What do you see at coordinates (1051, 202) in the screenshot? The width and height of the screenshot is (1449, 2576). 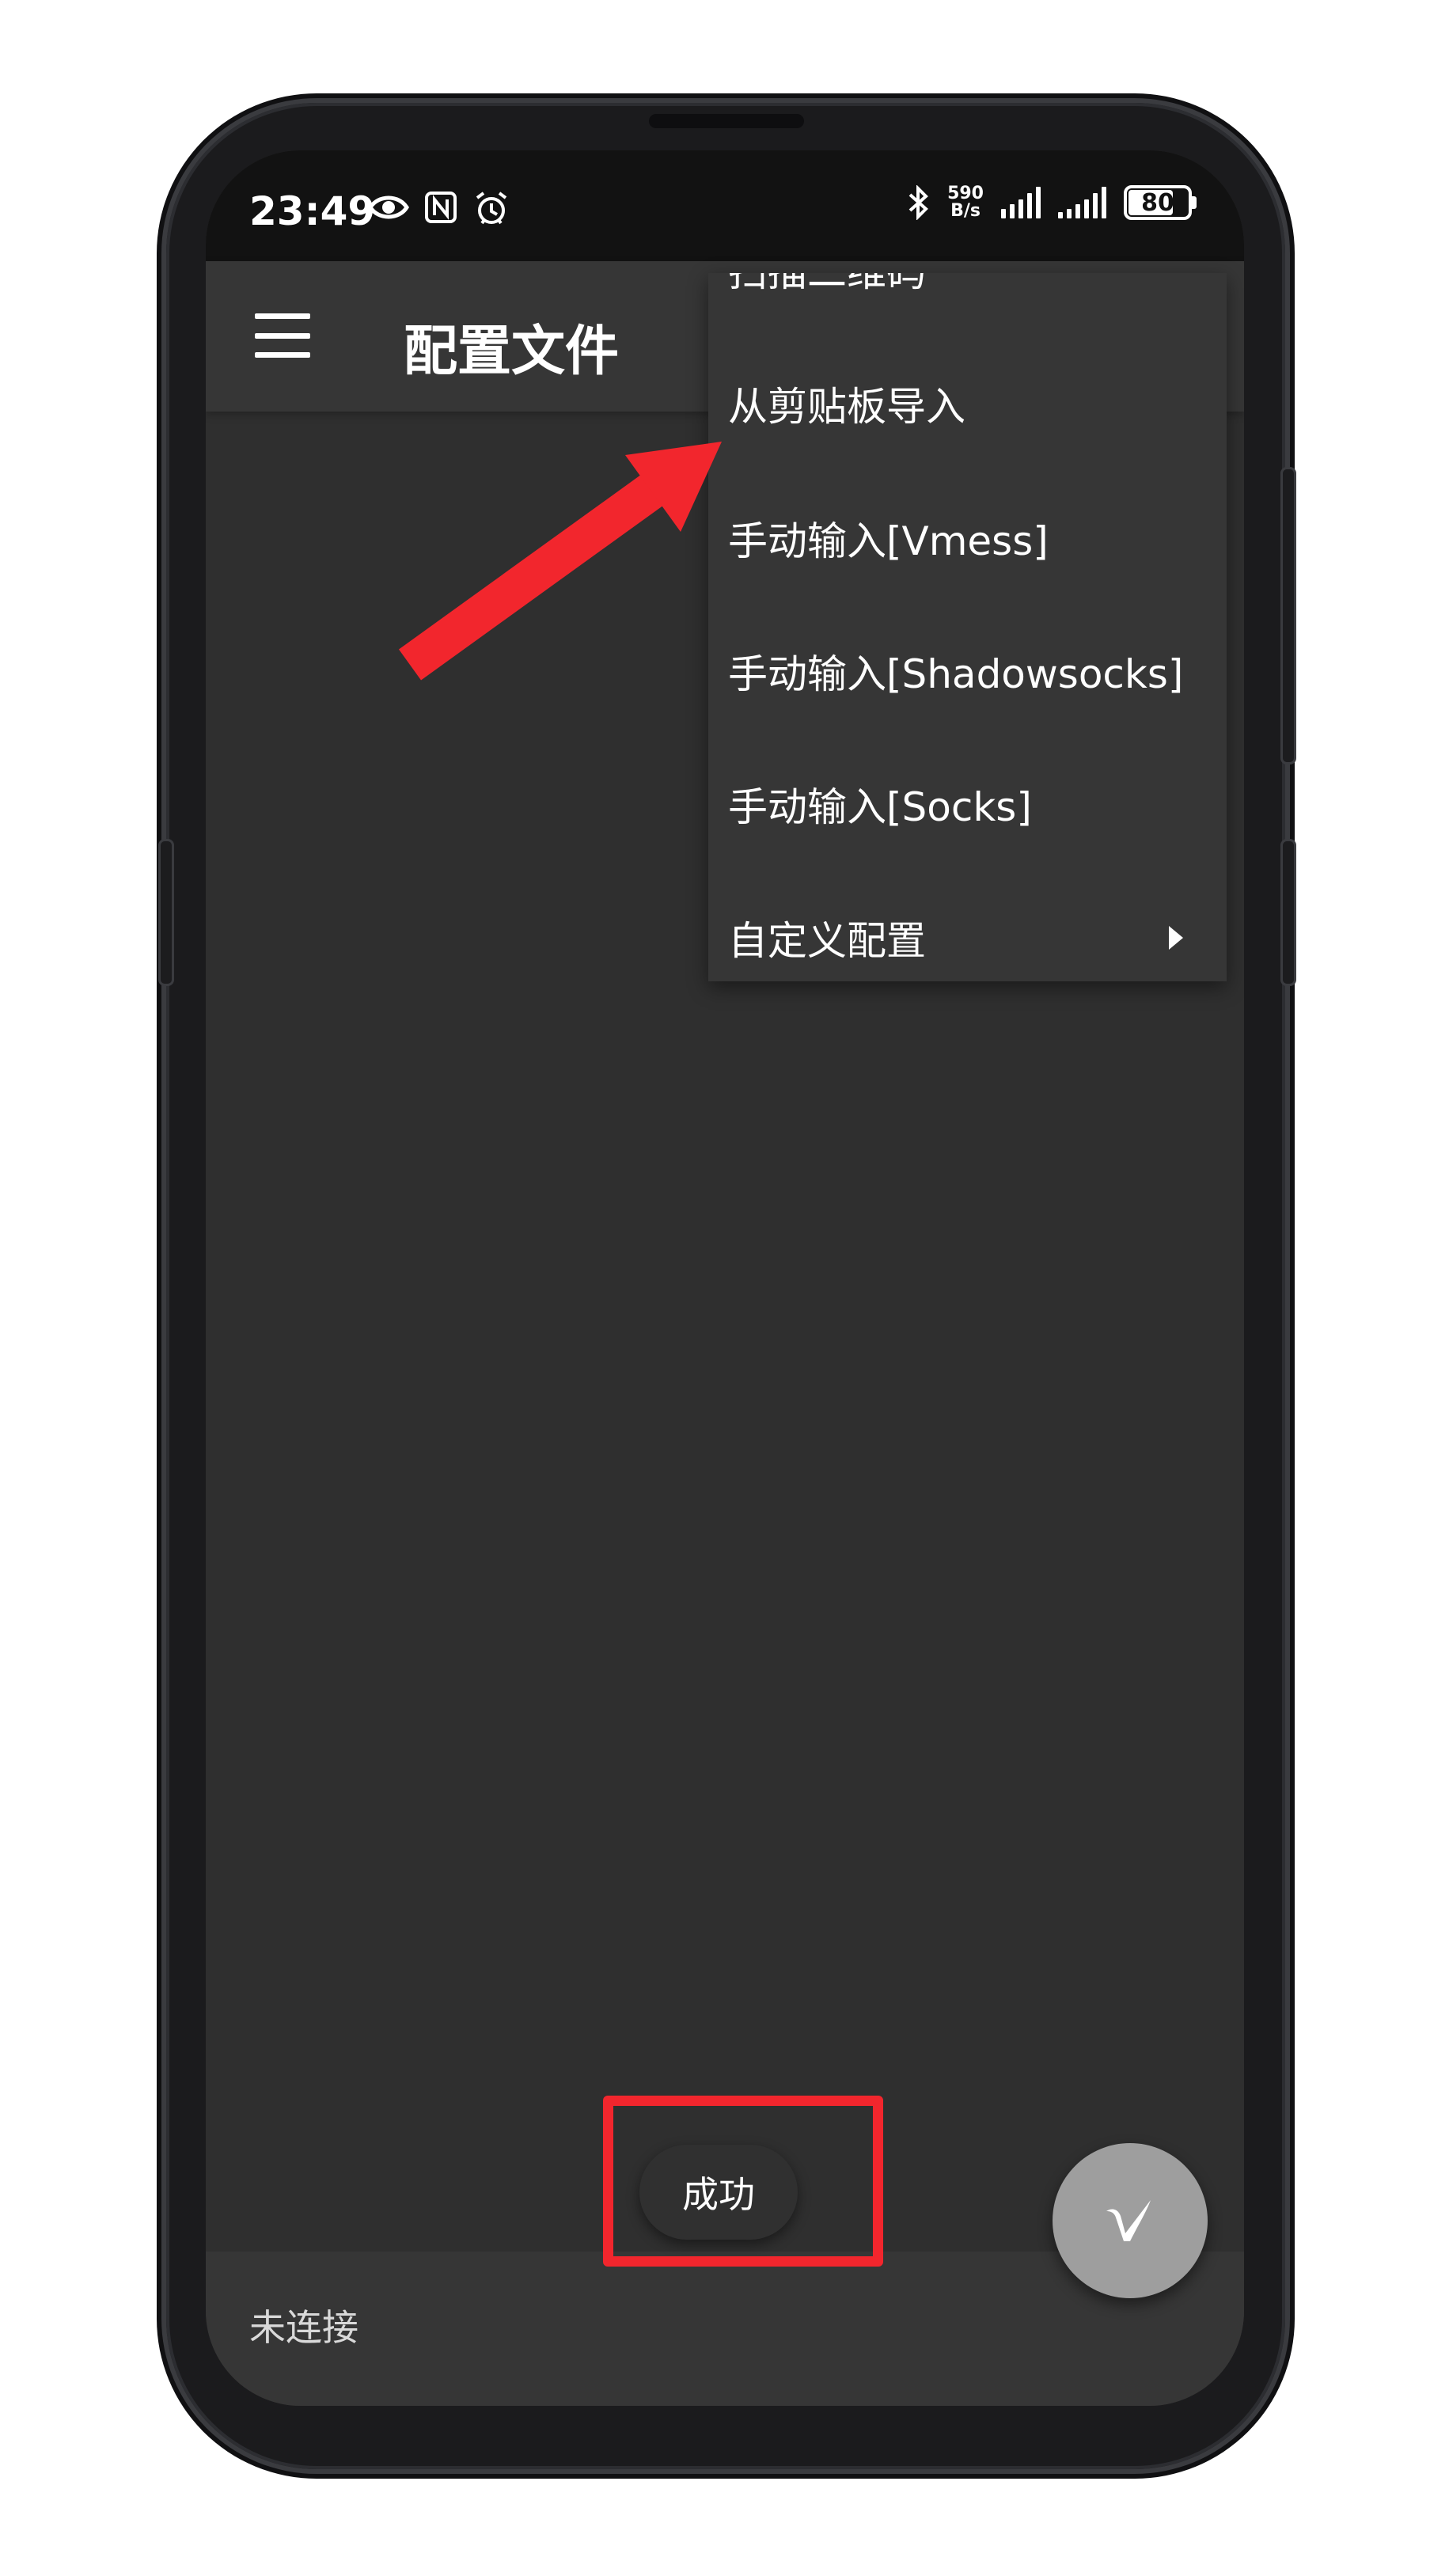 I see `status-icons-right: 590 B/s 80` at bounding box center [1051, 202].